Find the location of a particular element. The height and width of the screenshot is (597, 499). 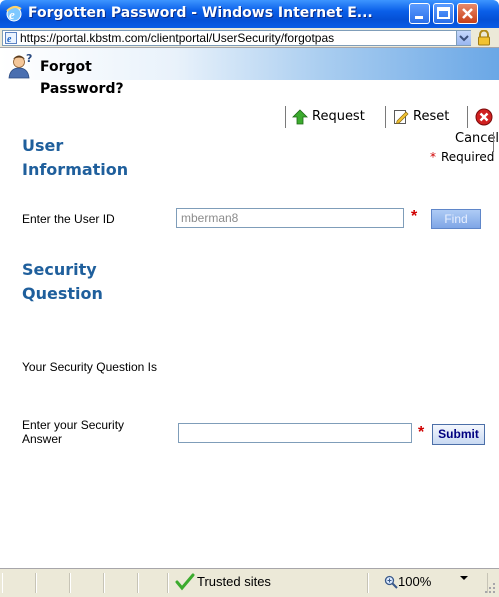

security-question-label: Your Security Question Is is located at coordinates (89, 367).